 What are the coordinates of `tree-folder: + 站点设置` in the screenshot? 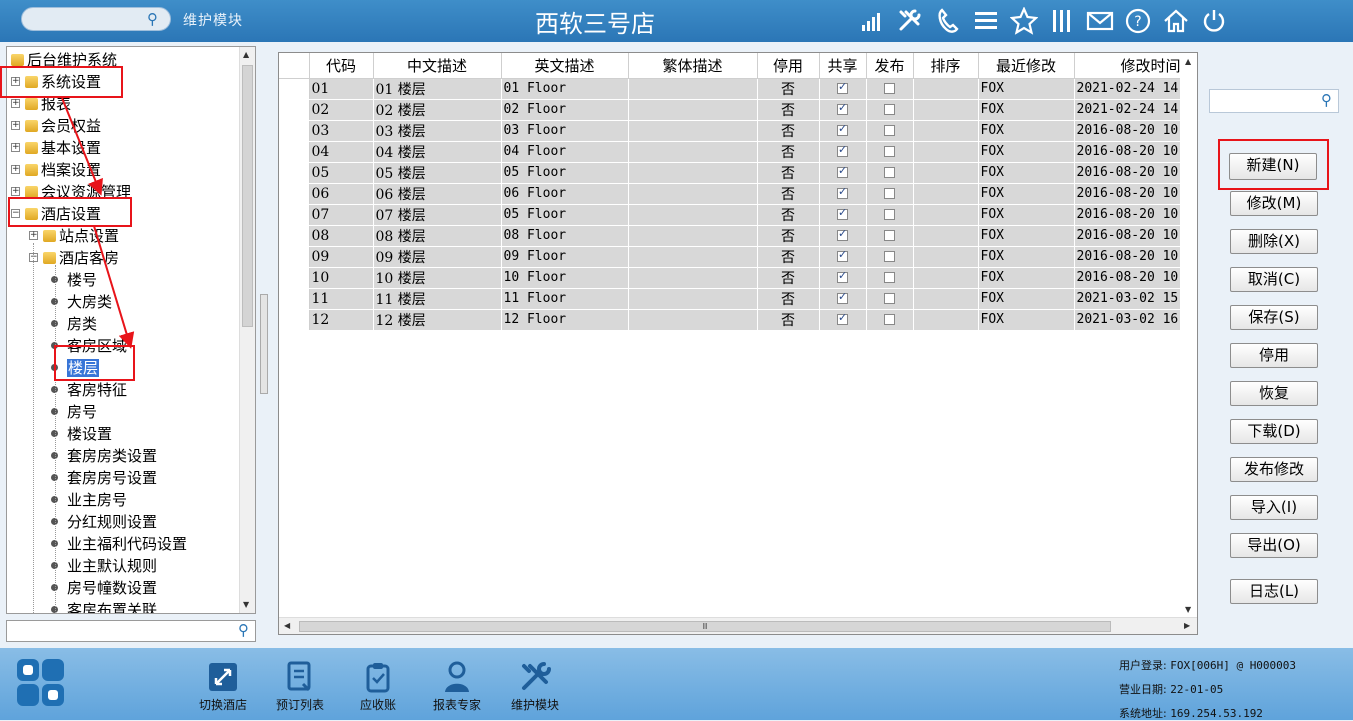 It's located at (74, 236).